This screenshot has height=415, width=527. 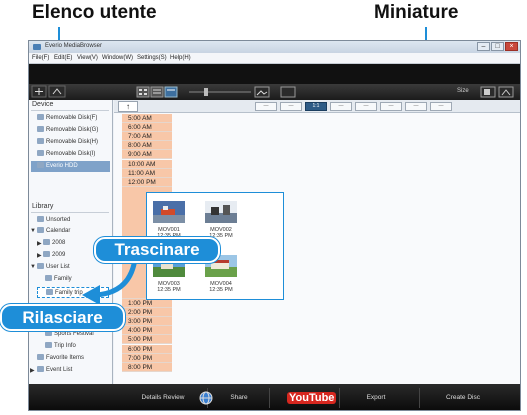 I want to click on view-tab-selected: 1:1, so click(x=316, y=106).